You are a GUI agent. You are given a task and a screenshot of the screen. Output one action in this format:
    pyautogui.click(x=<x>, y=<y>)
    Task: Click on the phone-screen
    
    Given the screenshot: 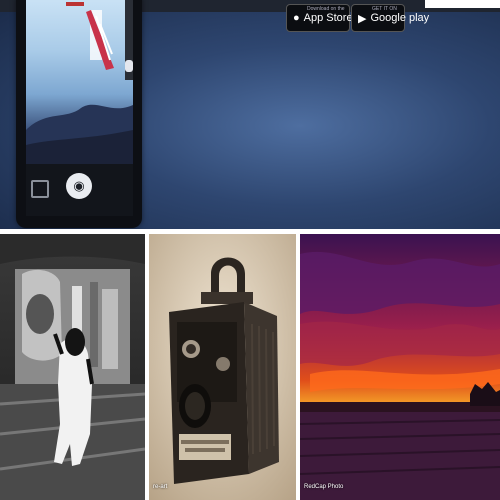 What is the action you would take?
    pyautogui.click(x=79, y=82)
    